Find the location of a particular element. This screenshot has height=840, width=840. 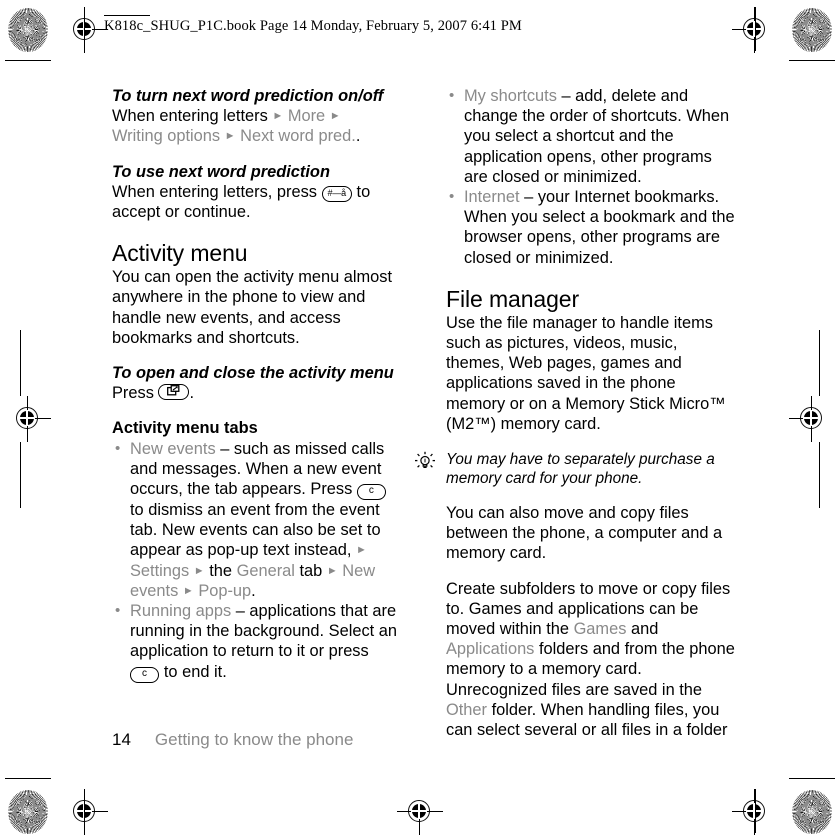

list-item-text: the is located at coordinates (221, 570).